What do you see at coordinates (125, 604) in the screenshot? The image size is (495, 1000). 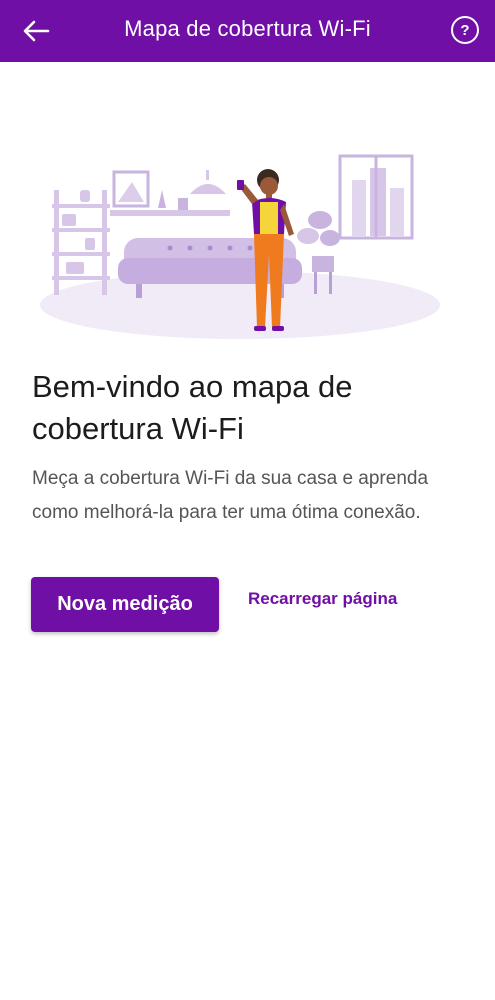 I see `new-measurement-button: Nova medição` at bounding box center [125, 604].